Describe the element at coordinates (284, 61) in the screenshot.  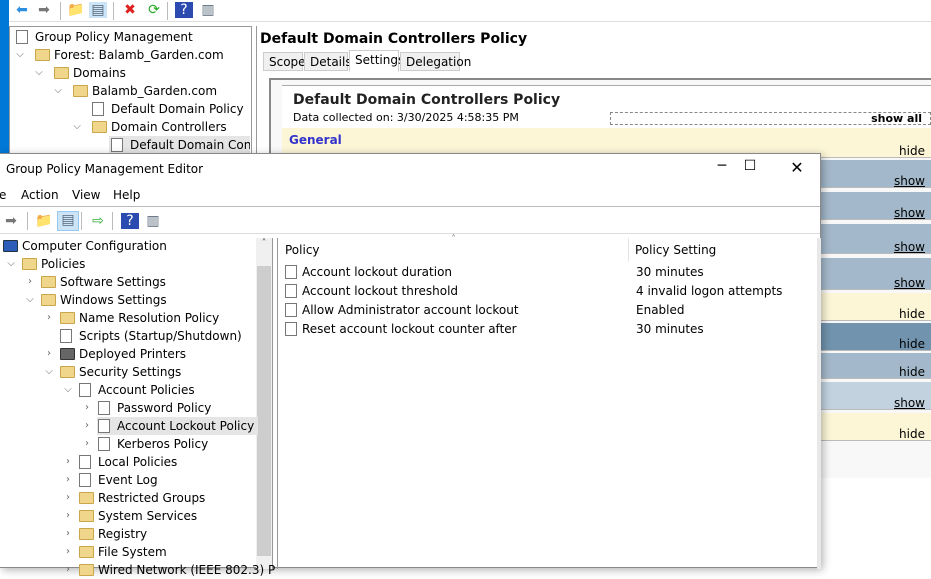
I see `tab-scope: Scope` at that location.